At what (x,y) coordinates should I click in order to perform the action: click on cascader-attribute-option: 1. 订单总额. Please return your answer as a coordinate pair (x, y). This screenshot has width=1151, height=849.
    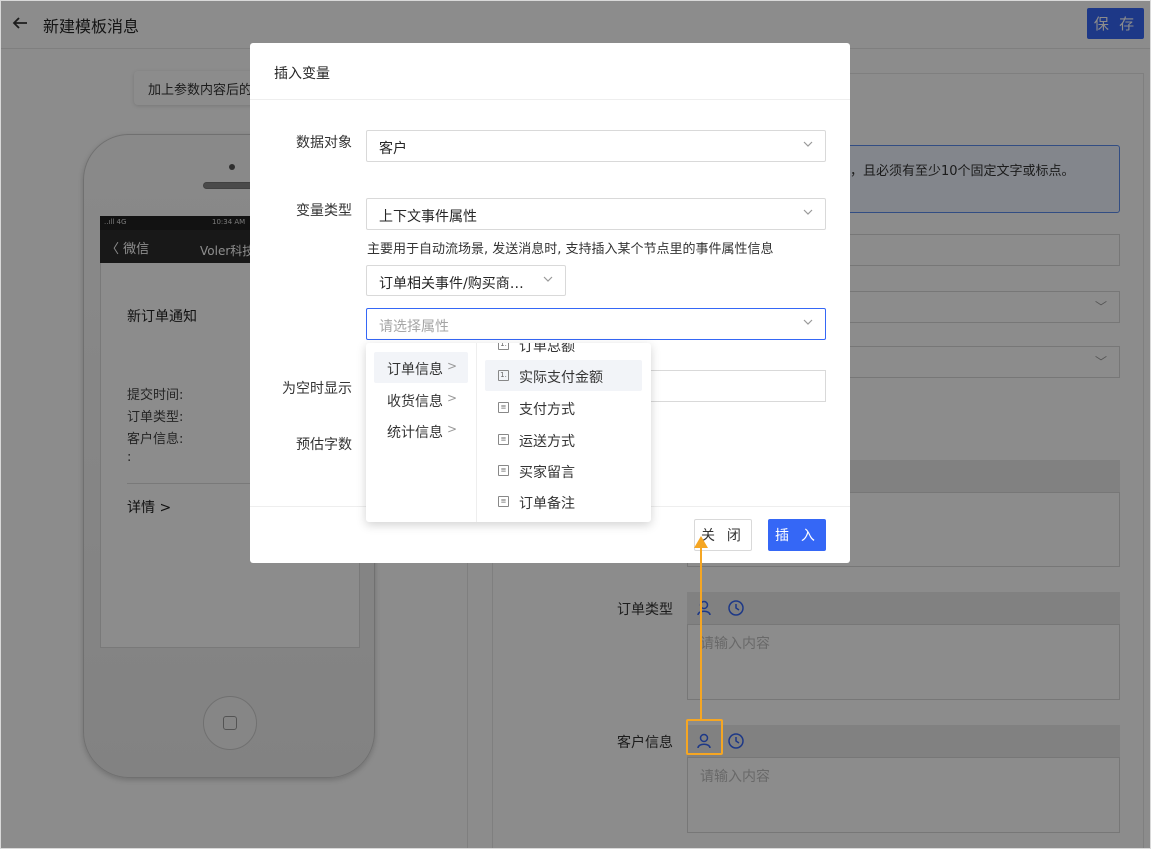
    Looking at the image, I should click on (563, 351).